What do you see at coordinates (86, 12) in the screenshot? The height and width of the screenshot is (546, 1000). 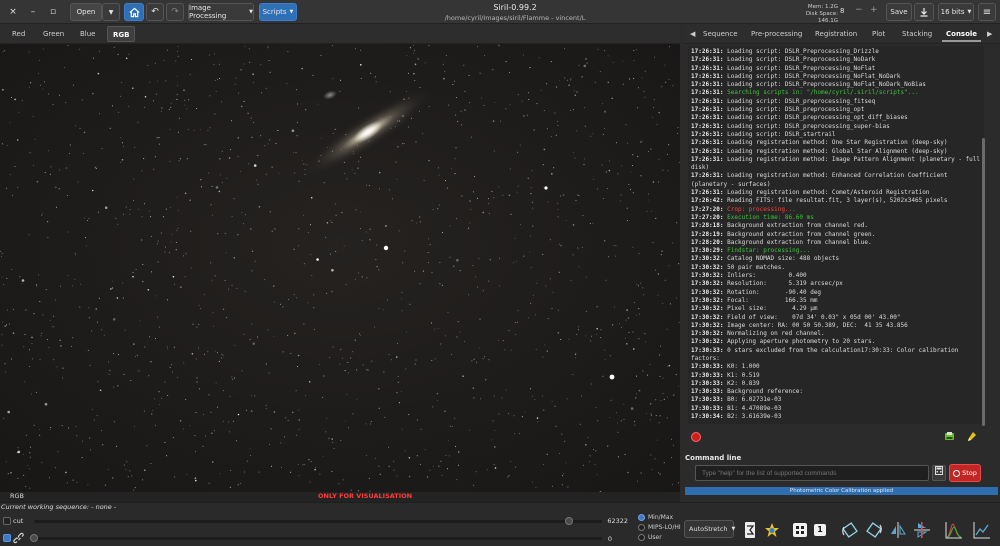 I see `open-button: Open` at bounding box center [86, 12].